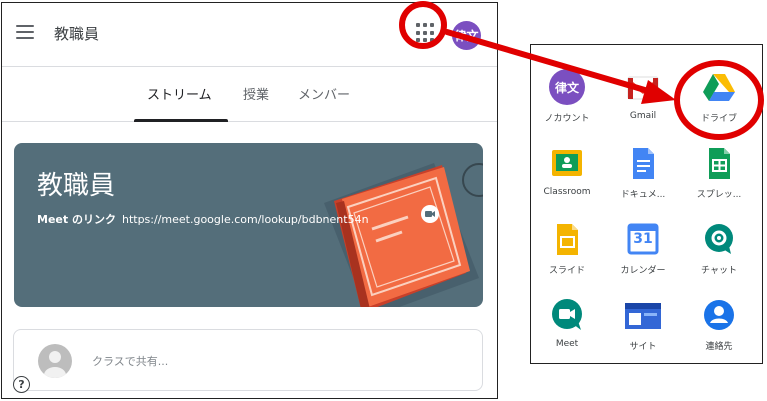 Image resolution: width=767 pixels, height=401 pixels. I want to click on launcher-app-contacts: 連絡先, so click(719, 324).